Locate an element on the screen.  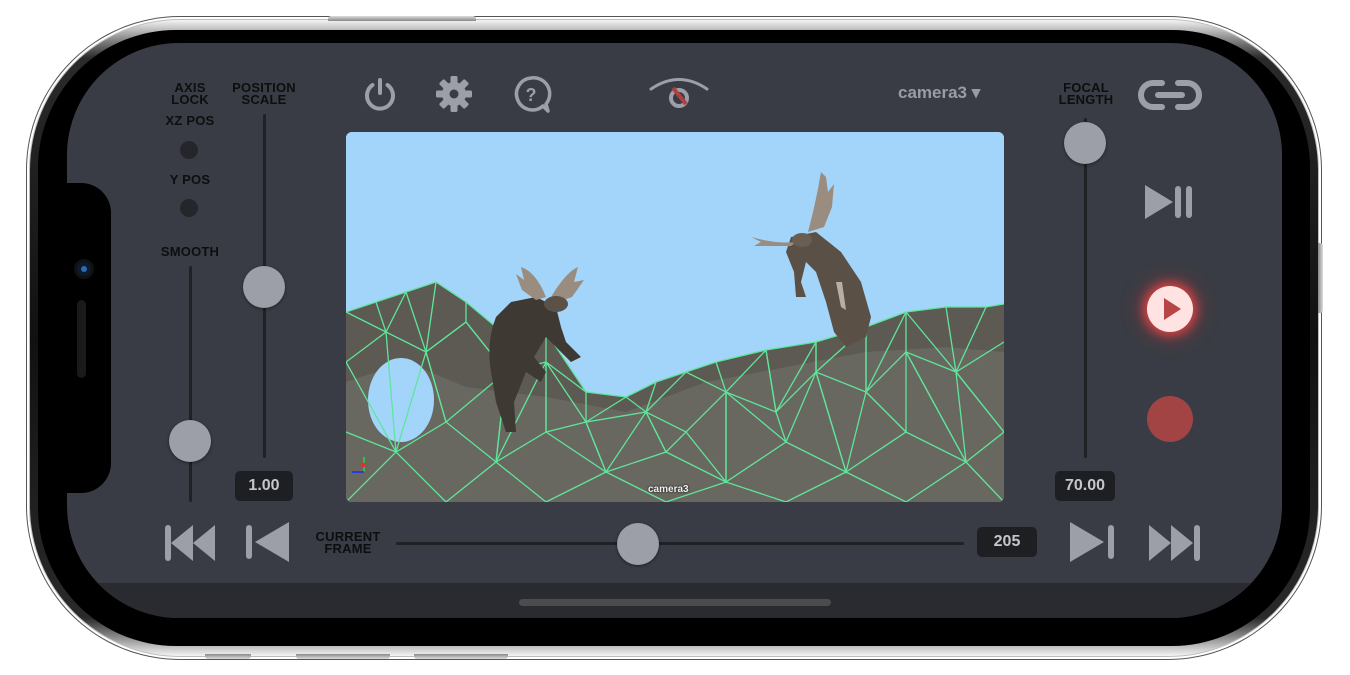
eye-hidden-icon is located at coordinates (679, 94).